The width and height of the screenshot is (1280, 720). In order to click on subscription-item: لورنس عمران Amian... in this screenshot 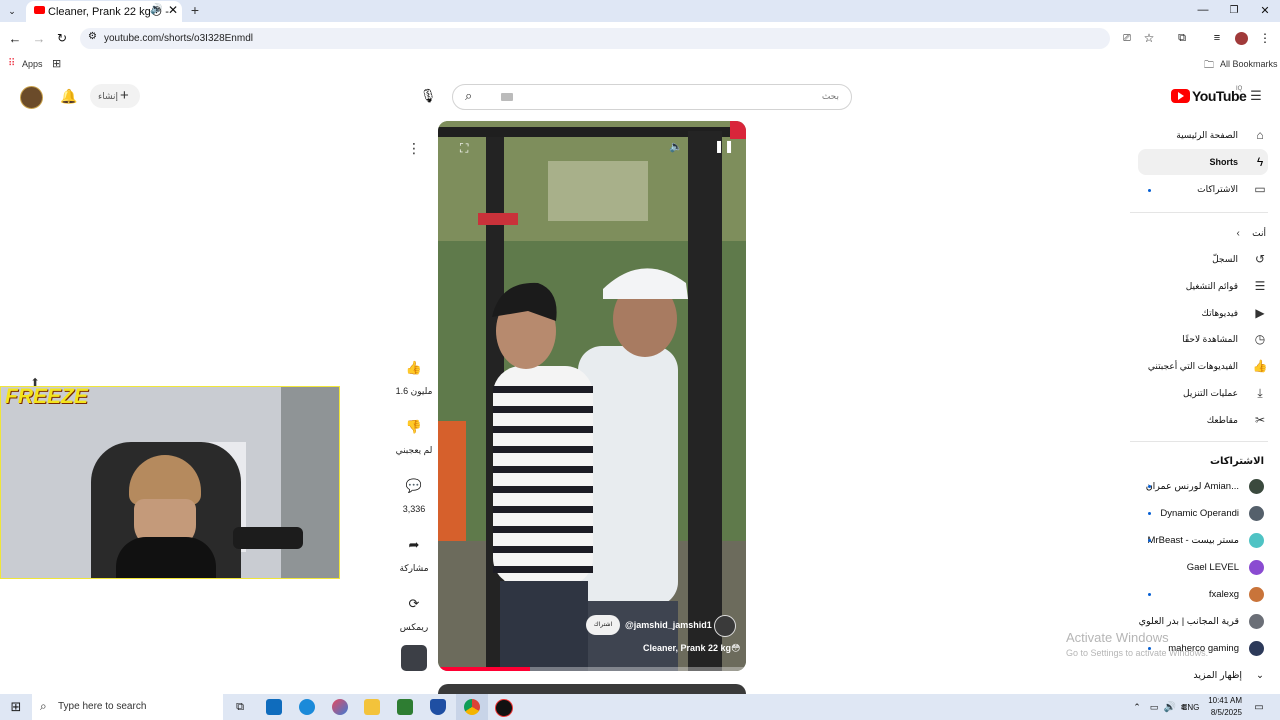, I will do `click(1174, 486)`.